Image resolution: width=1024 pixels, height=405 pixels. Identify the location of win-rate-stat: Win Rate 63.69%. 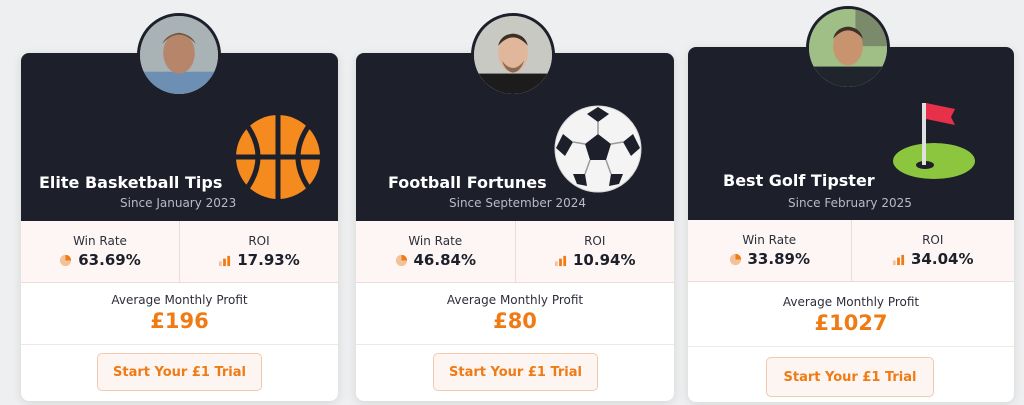
(100, 251).